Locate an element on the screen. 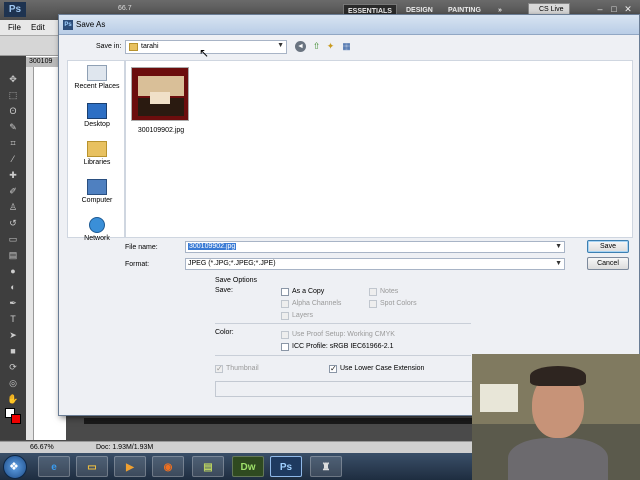 The image size is (640, 480). file-thumbnail is located at coordinates (160, 94).